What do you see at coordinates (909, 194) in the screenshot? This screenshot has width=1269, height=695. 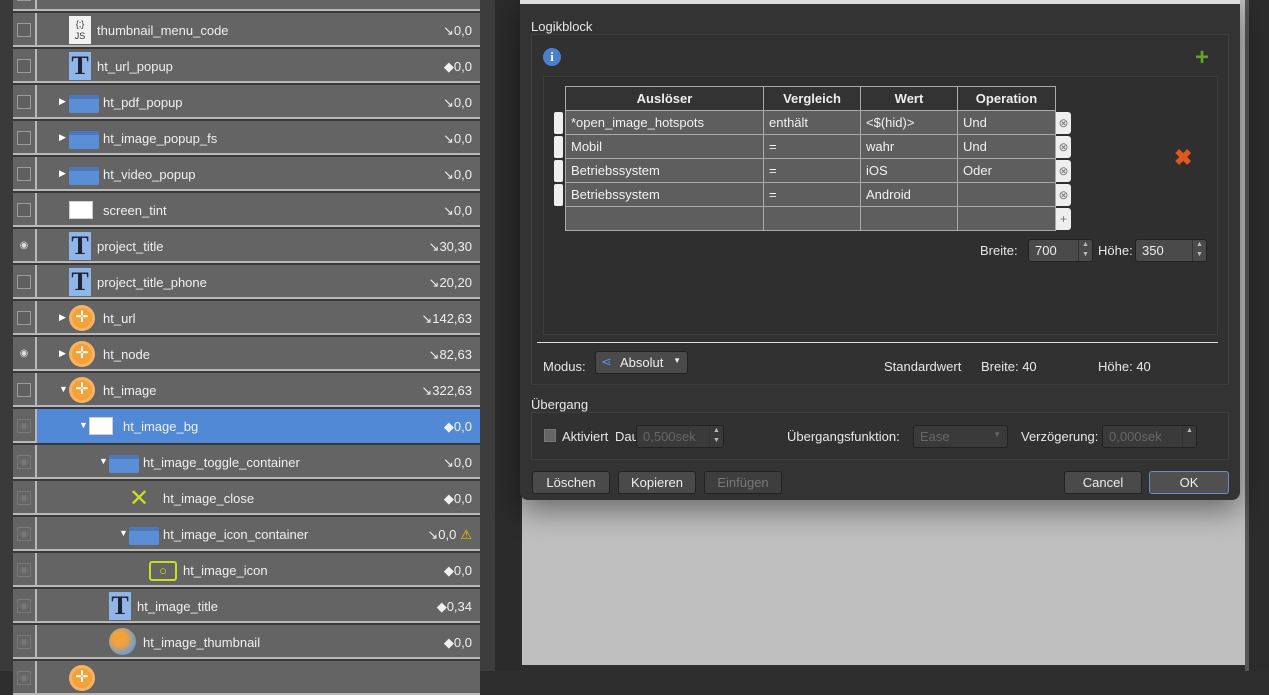 I see `condition-cell: Android` at bounding box center [909, 194].